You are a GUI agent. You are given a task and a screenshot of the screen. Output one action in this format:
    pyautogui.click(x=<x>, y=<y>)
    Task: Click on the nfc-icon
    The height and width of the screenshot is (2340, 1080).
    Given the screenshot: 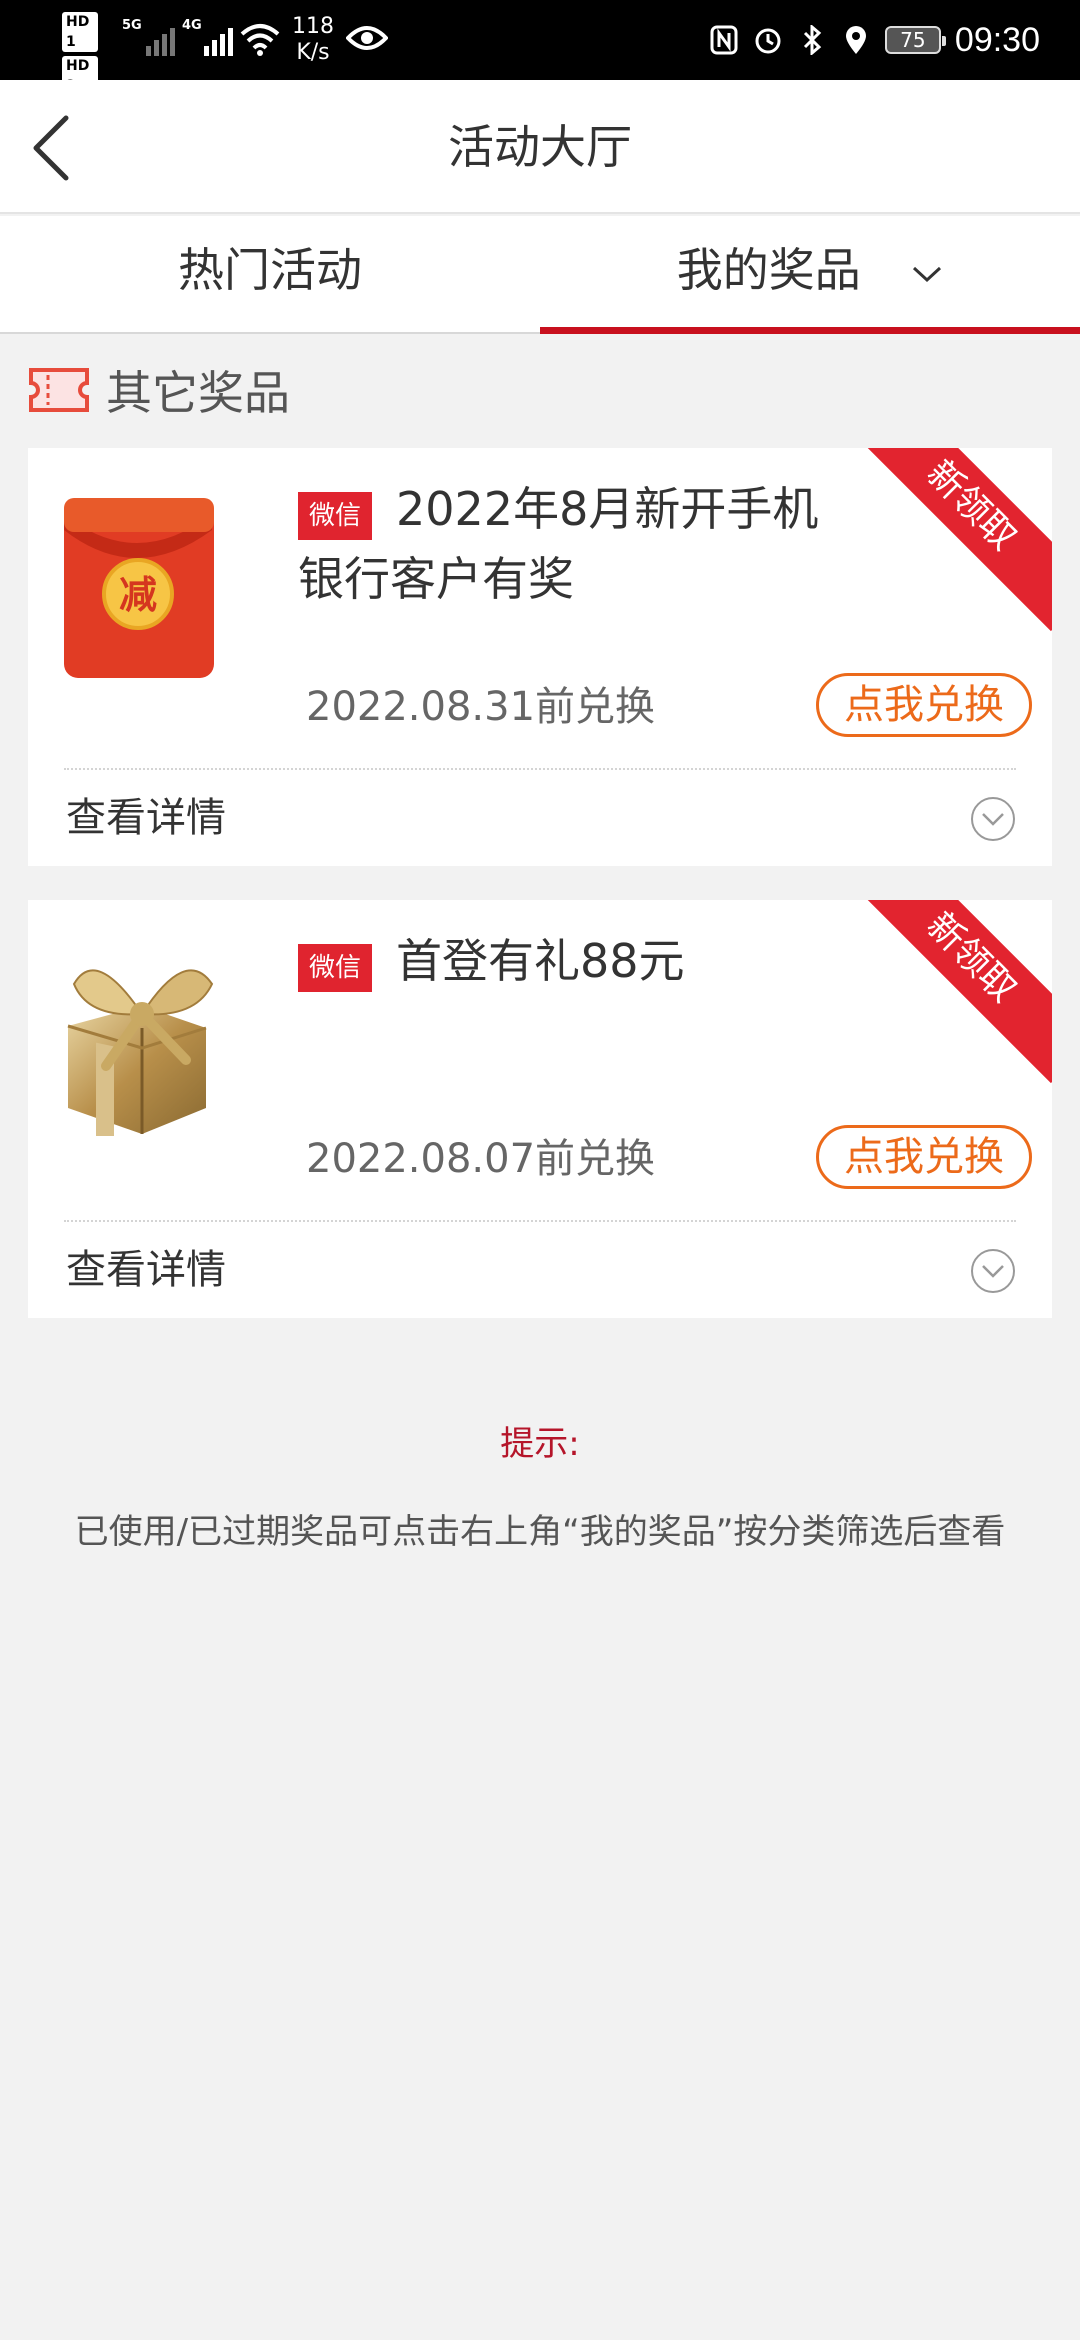 What is the action you would take?
    pyautogui.click(x=724, y=40)
    